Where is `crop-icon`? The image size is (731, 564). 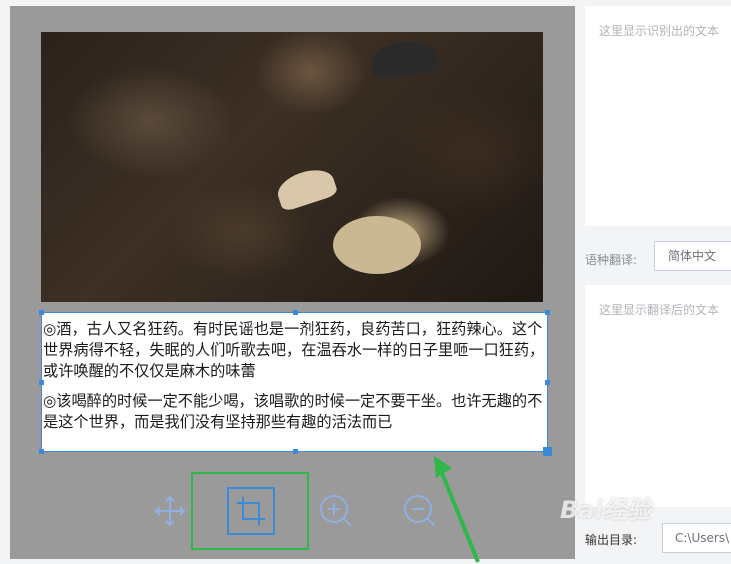 crop-icon is located at coordinates (251, 511).